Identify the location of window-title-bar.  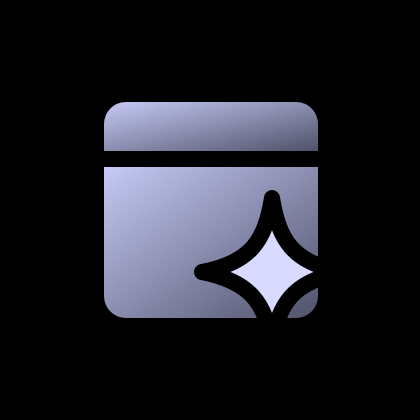
(211, 126).